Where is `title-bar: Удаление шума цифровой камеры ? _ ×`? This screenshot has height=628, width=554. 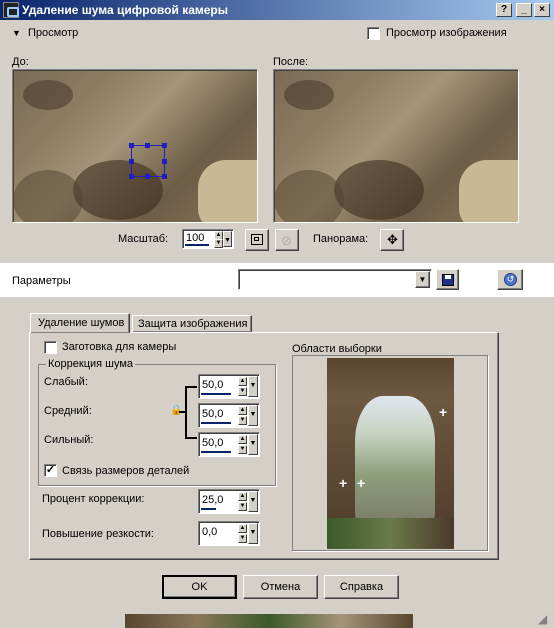 title-bar: Удаление шума цифровой камеры ? _ × is located at coordinates (277, 10).